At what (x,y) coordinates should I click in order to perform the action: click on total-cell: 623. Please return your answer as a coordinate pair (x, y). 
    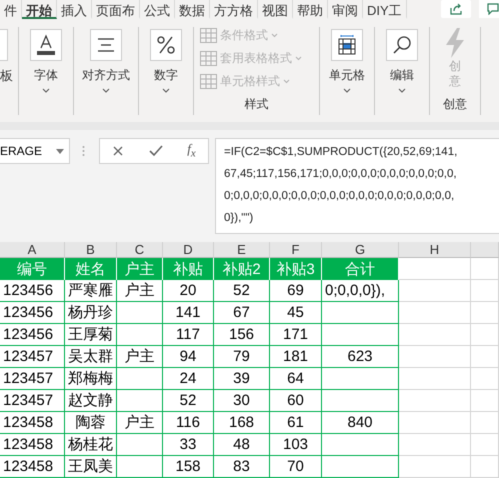
    Looking at the image, I should click on (360, 357).